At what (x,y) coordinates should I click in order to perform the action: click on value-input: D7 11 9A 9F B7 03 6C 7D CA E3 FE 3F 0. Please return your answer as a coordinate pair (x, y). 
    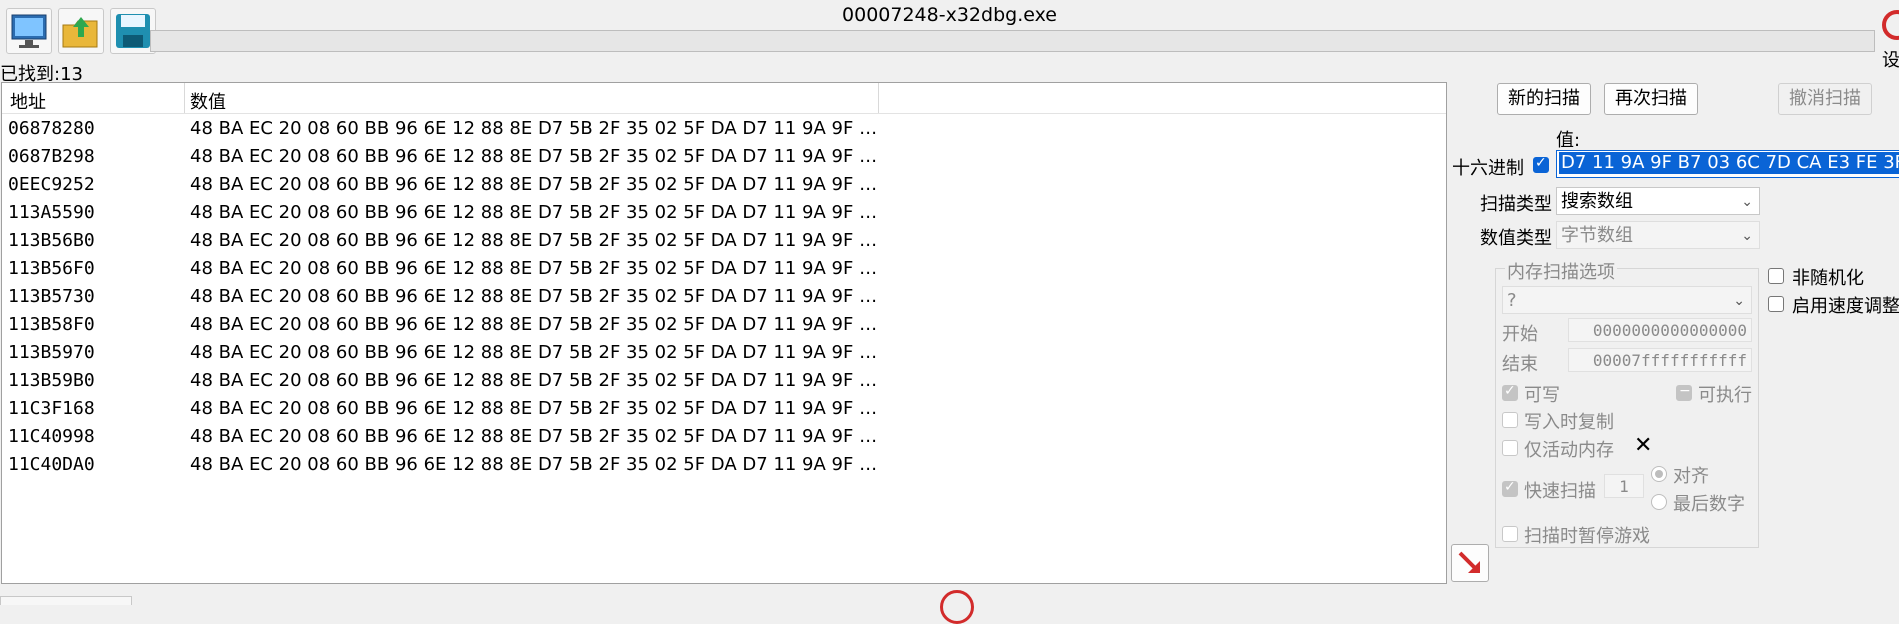
    Looking at the image, I should click on (1727, 164).